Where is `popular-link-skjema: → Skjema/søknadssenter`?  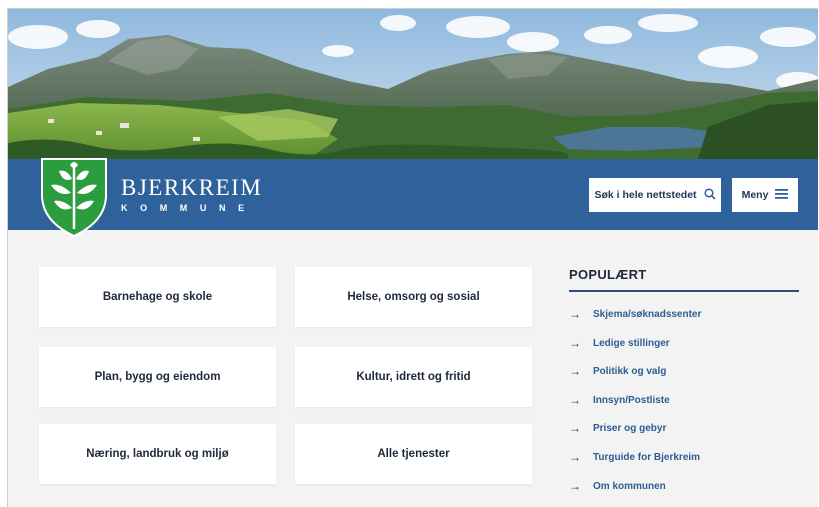 popular-link-skjema: → Skjema/søknadssenter is located at coordinates (635, 314).